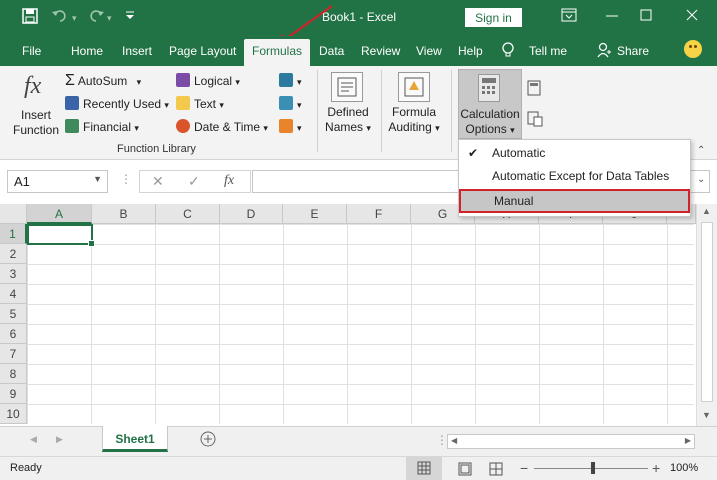 This screenshot has height=480, width=717. I want to click on undo-dropdown-icon: ▾, so click(74, 18).